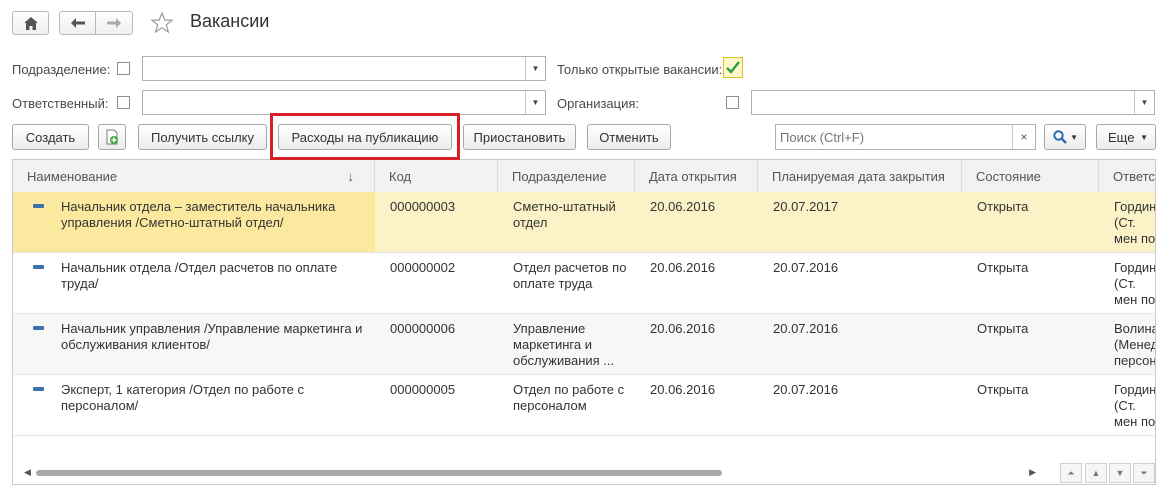 The width and height of the screenshot is (1174, 496). I want to click on forward-icon, so click(114, 23).